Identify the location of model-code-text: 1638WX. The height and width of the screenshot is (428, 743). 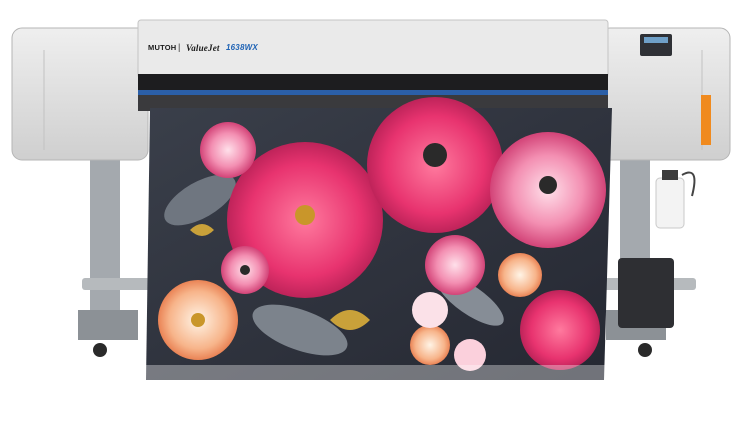
(242, 47).